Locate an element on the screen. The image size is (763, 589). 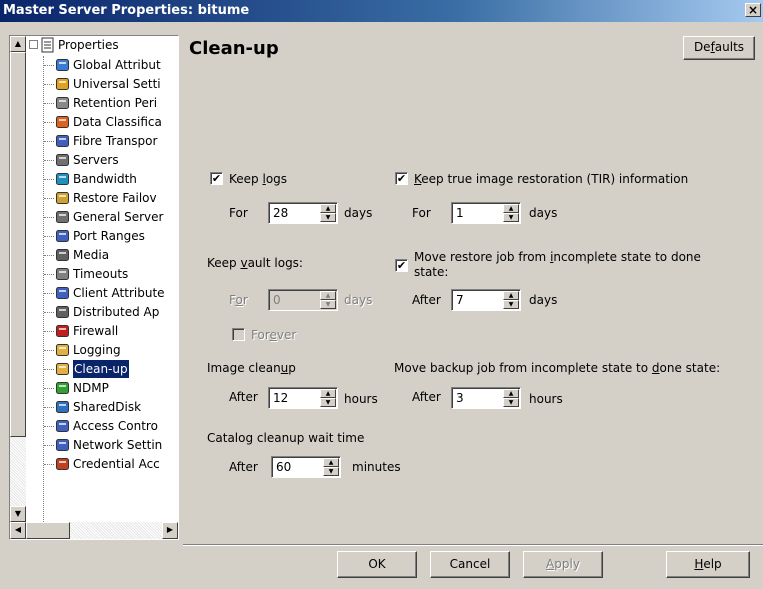
vault-for-label: For is located at coordinates (238, 300).